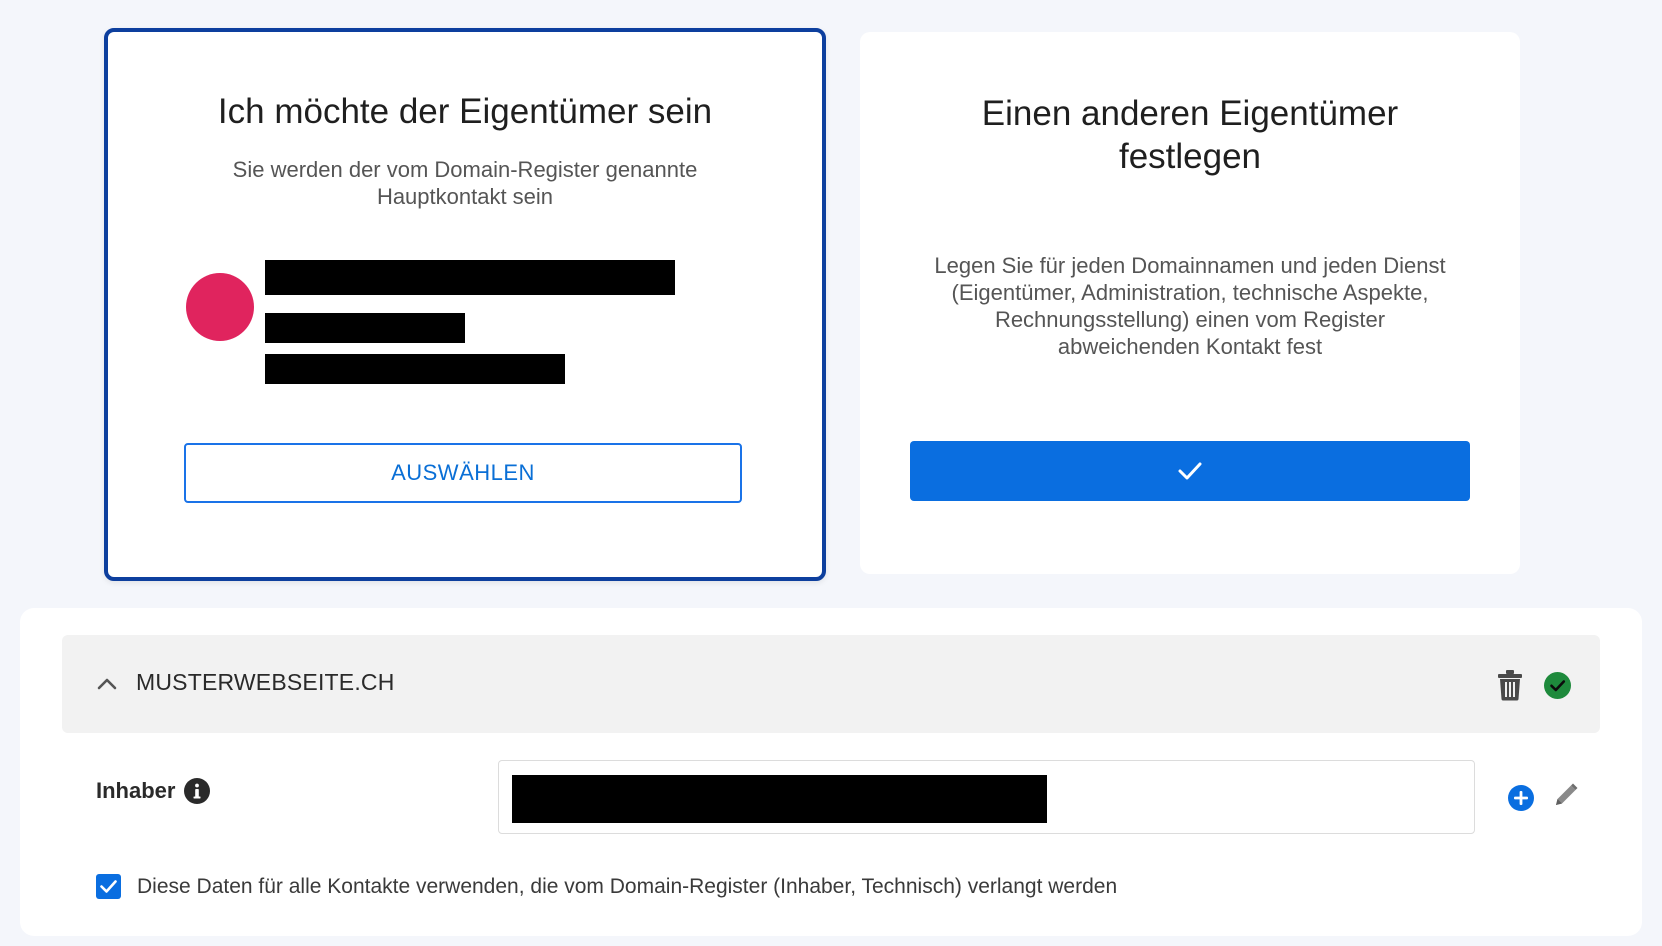 This screenshot has height=946, width=1662. I want to click on checkmark-icon, so click(1190, 471).